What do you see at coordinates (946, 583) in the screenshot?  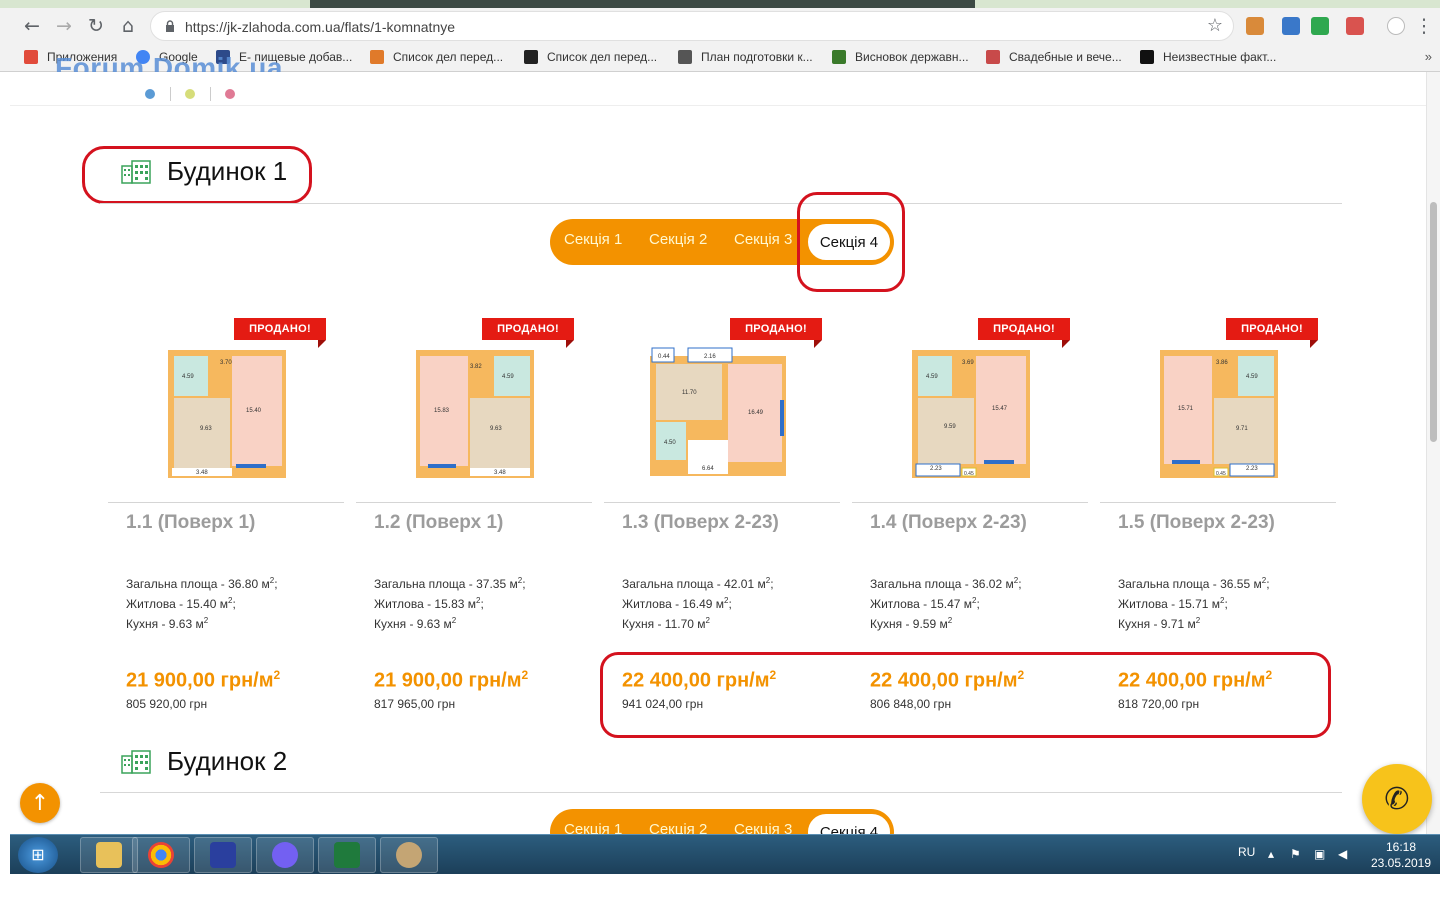 I see `total-area: Загальна площа - 36.02 м2;` at bounding box center [946, 583].